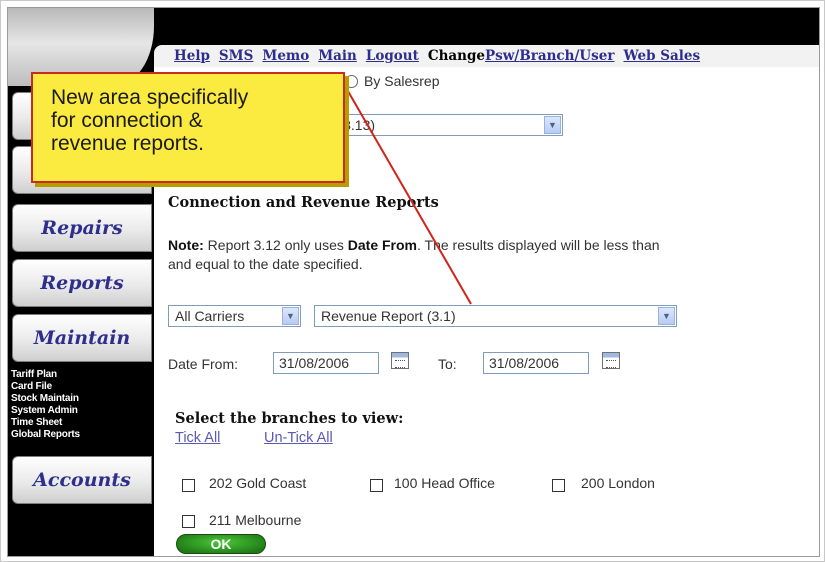 The height and width of the screenshot is (562, 825). Describe the element at coordinates (255, 520) in the screenshot. I see `branch-label-melbourne: 211 Melbourne` at that location.